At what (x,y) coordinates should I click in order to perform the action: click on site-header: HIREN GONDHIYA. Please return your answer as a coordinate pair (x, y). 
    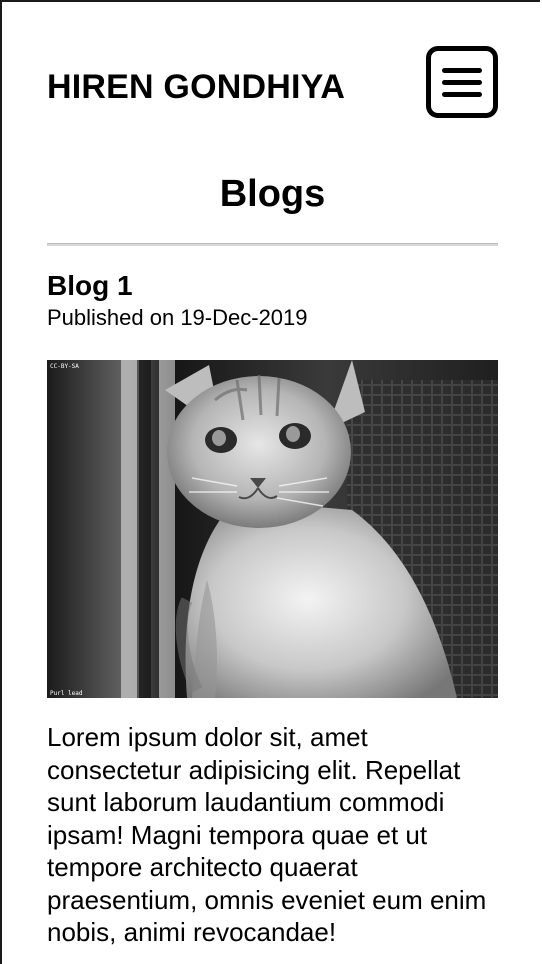
    Looking at the image, I should click on (272, 83).